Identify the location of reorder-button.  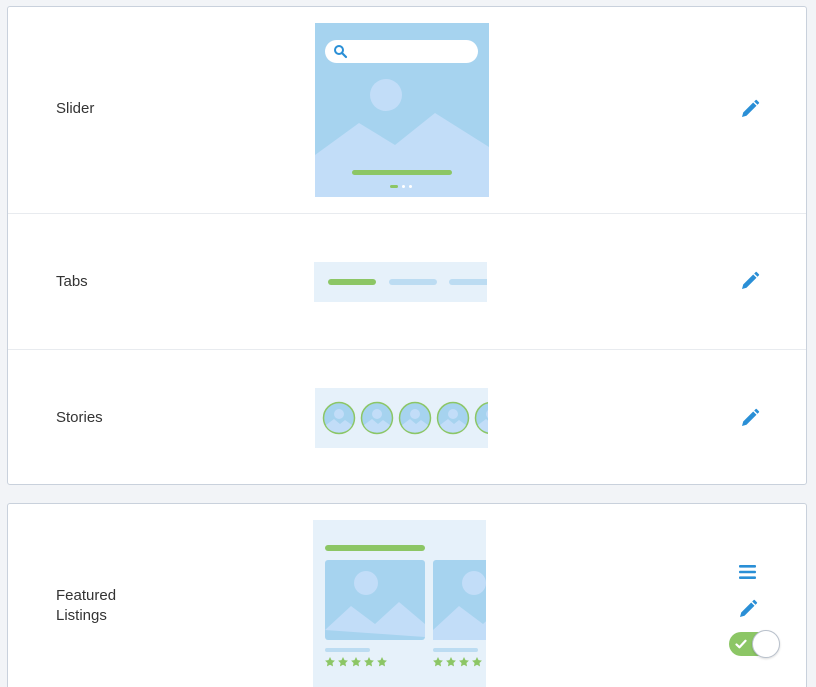
(748, 572).